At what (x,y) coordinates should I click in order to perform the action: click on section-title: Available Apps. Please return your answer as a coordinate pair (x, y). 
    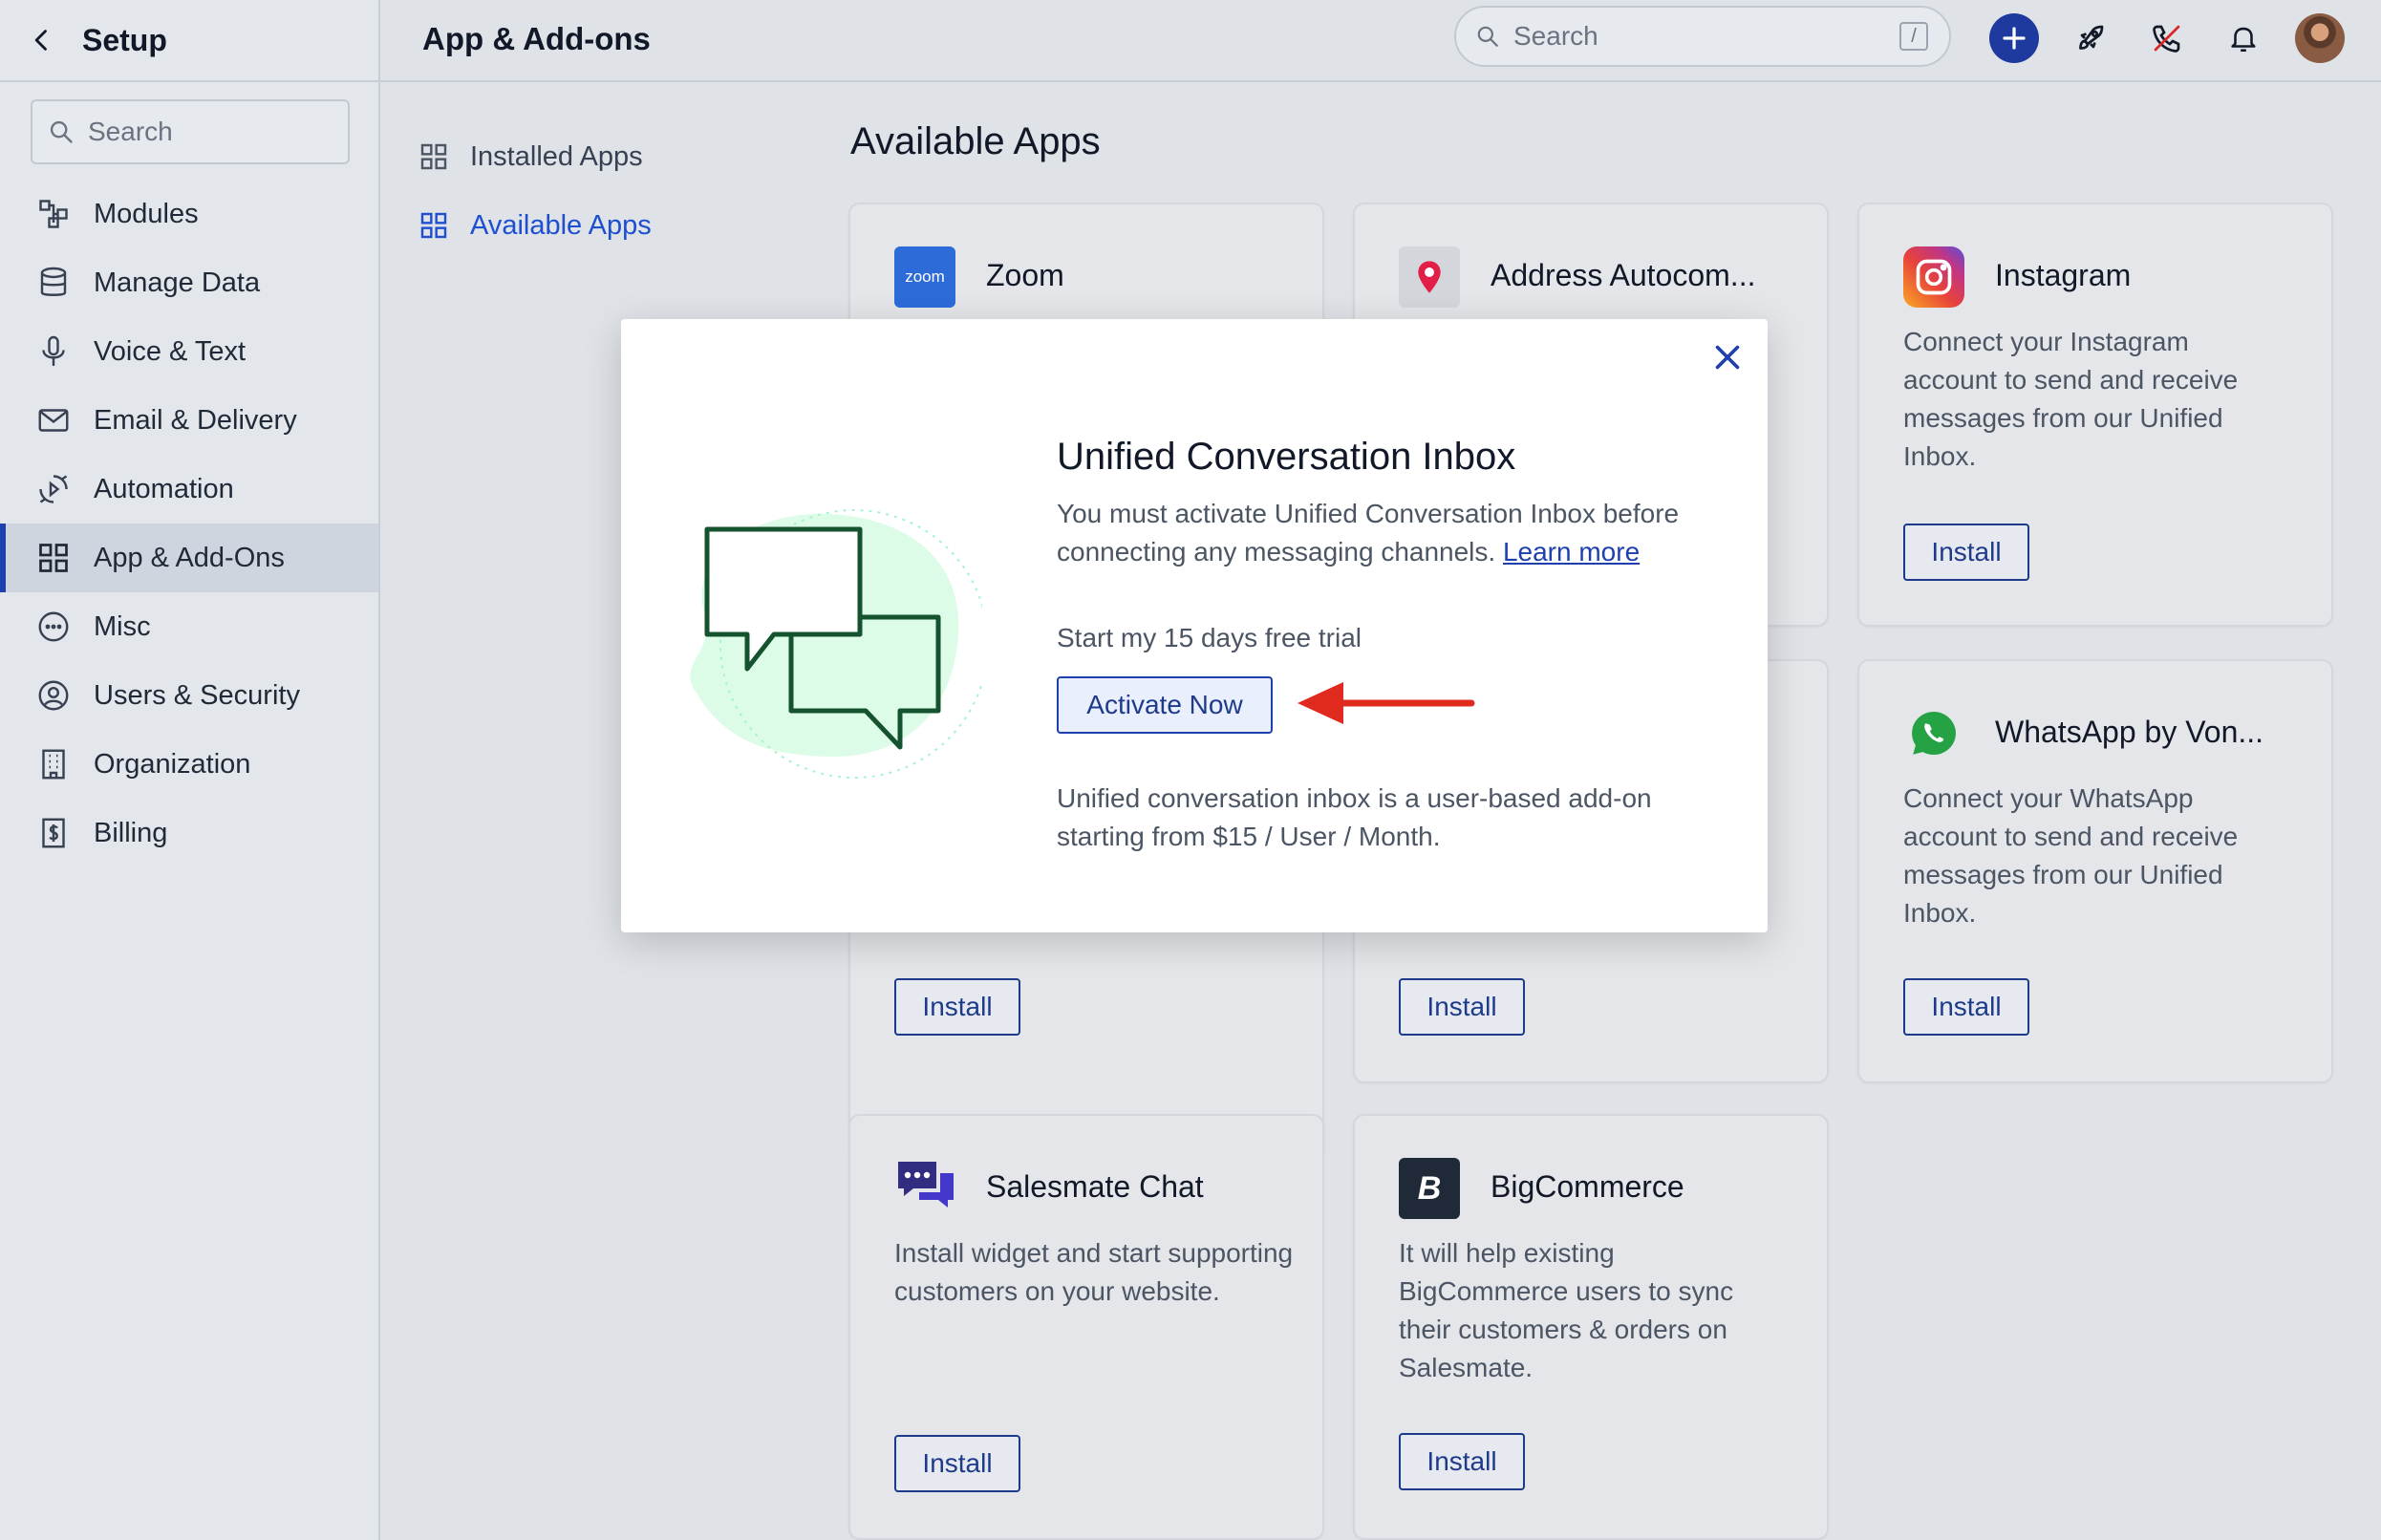
    Looking at the image, I should click on (975, 141).